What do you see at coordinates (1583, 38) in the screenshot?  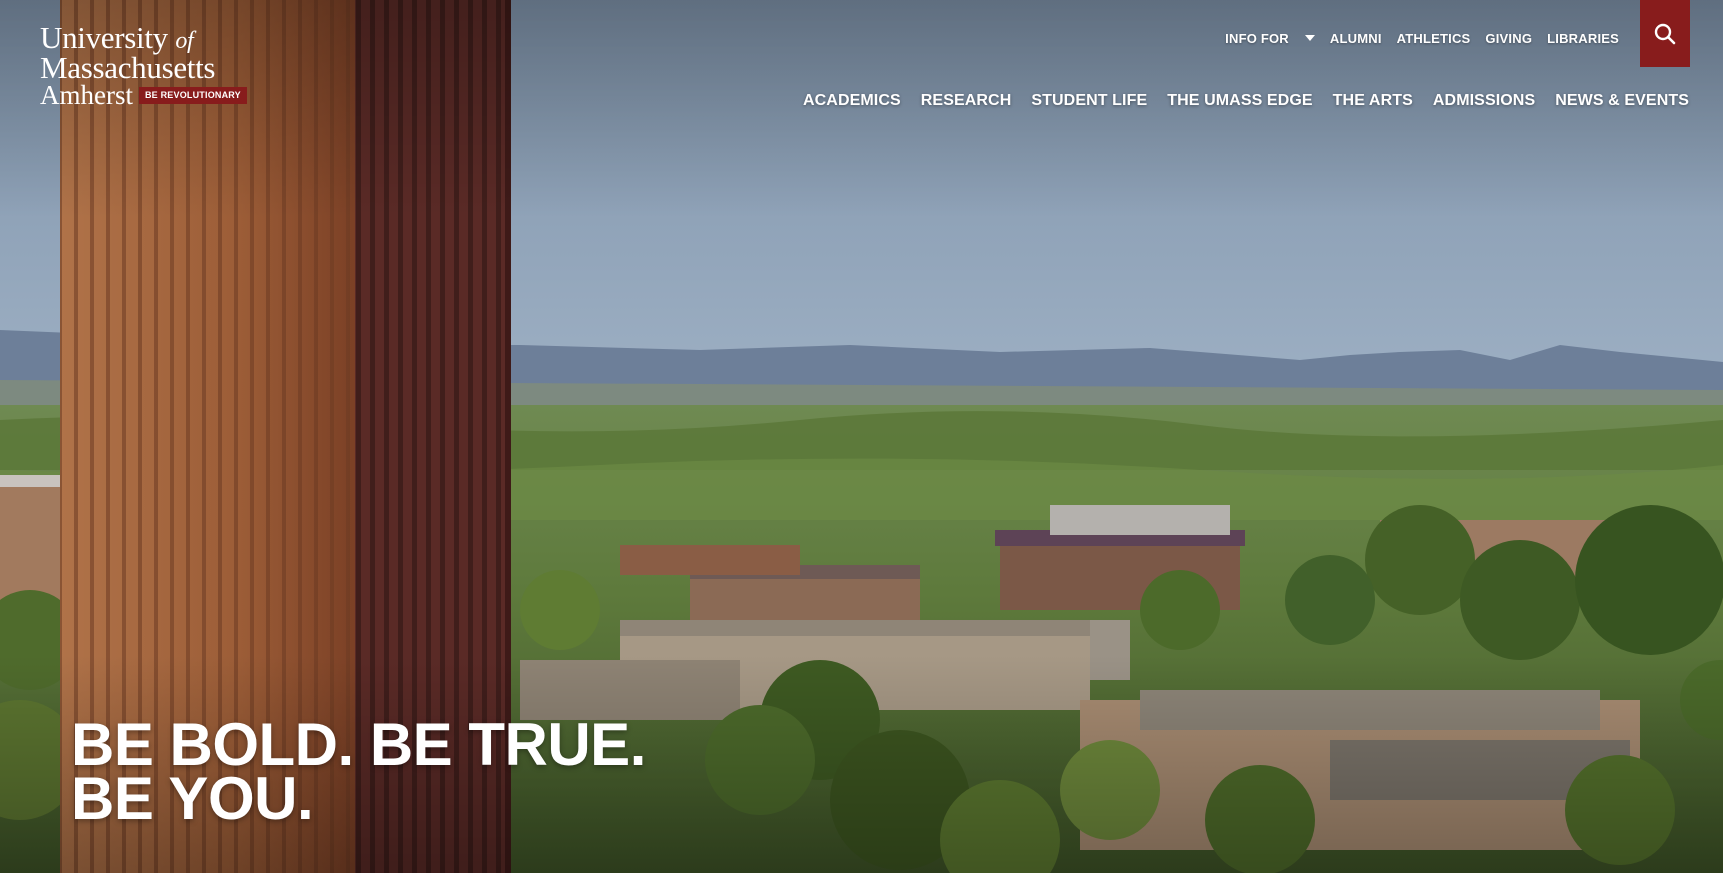 I see `util-link-libraries: LIBRARIES` at bounding box center [1583, 38].